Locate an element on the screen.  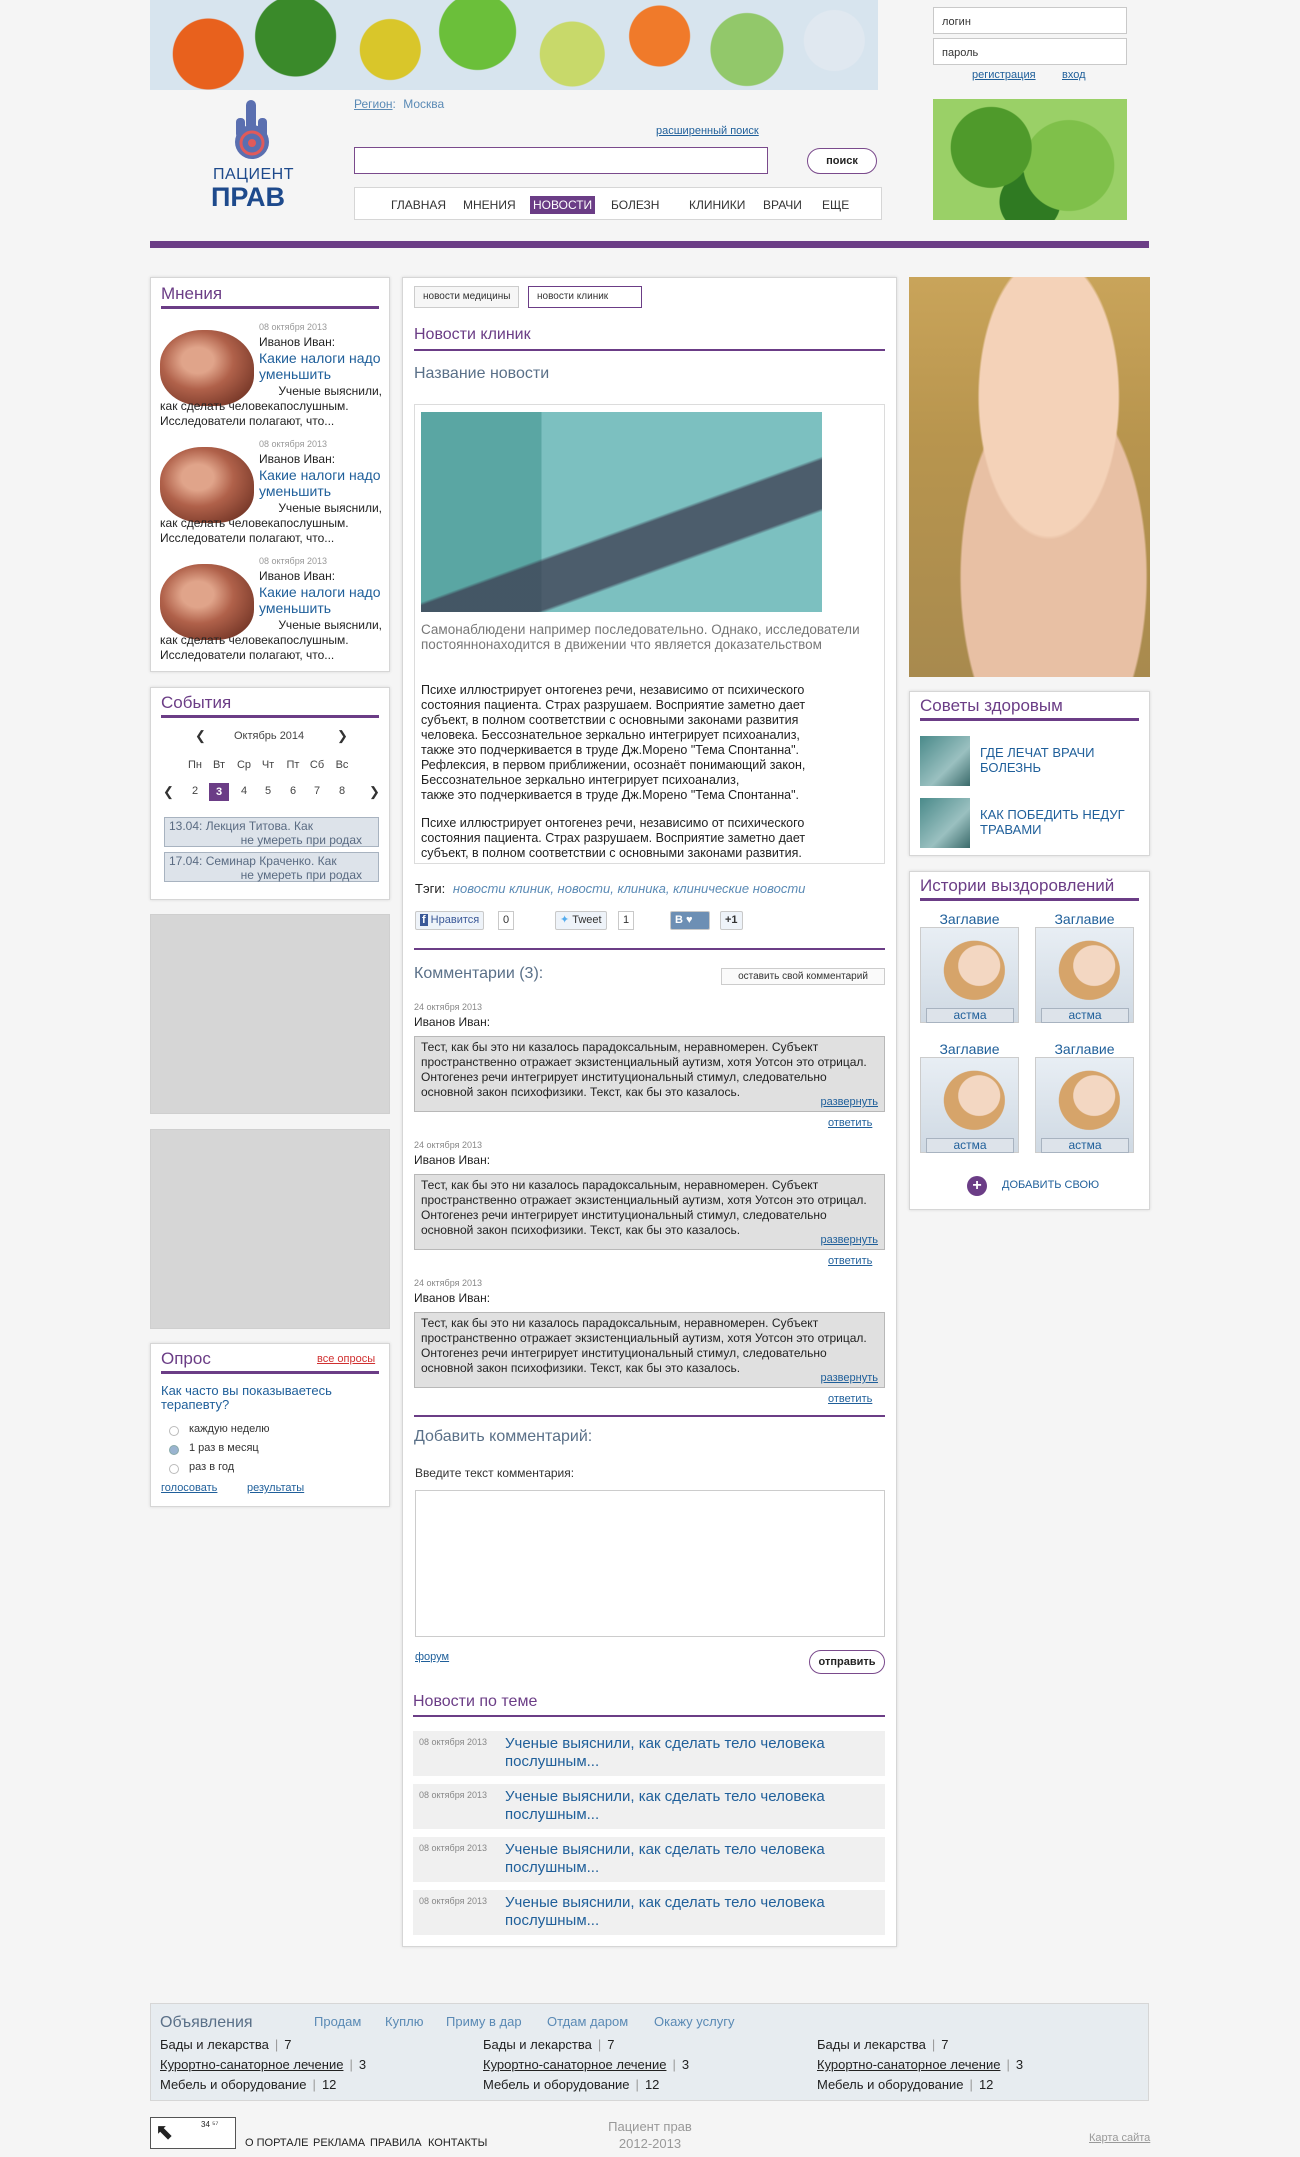
search-button: поиск is located at coordinates (842, 161).